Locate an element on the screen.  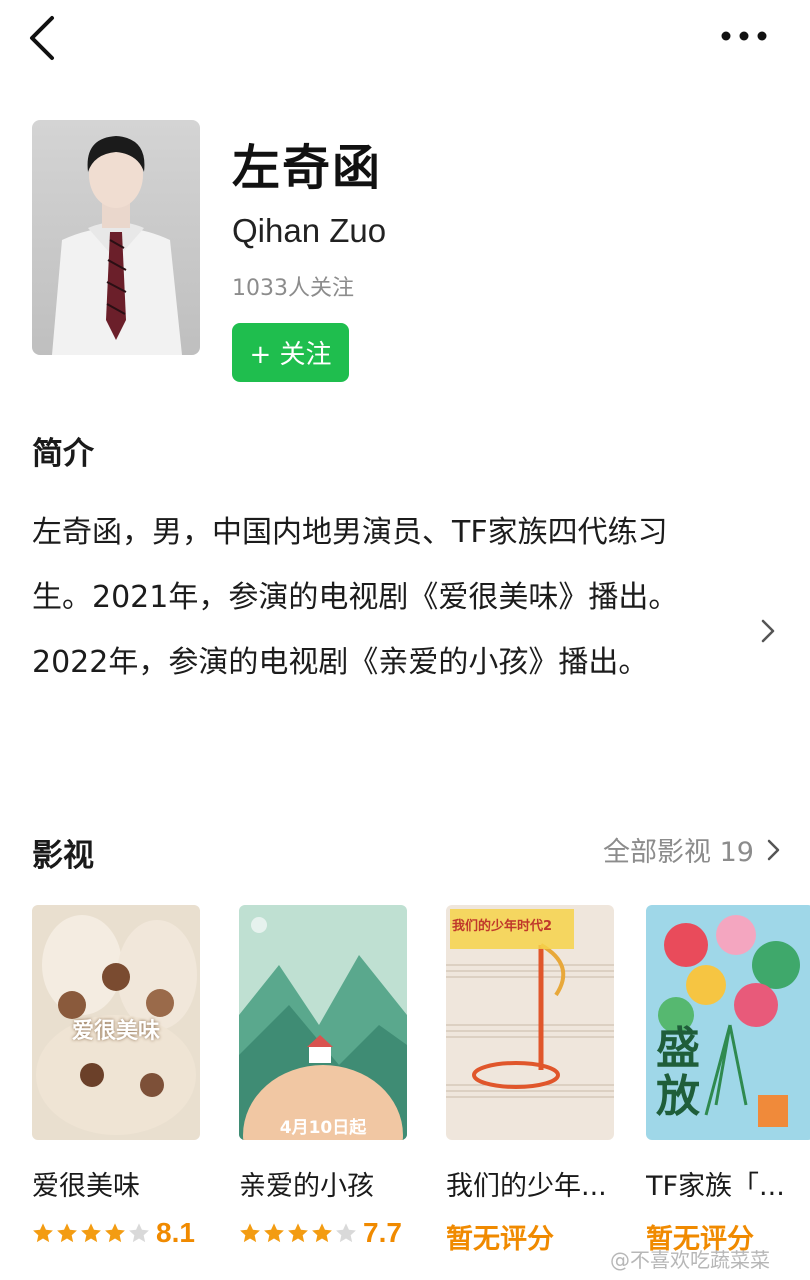
work-card: 我们的少年时代2 我们的少年... 暂无评分 is located at coordinates (531, 1080).